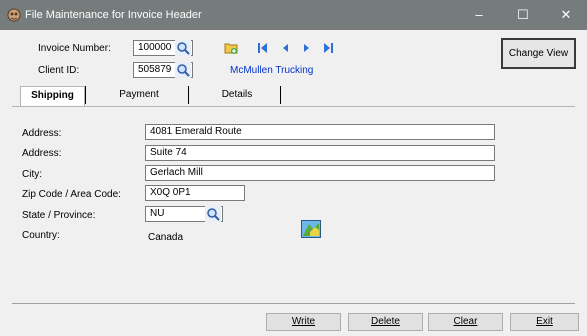 The height and width of the screenshot is (336, 587). What do you see at coordinates (538, 53) in the screenshot?
I see `change-view-button: Change View` at bounding box center [538, 53].